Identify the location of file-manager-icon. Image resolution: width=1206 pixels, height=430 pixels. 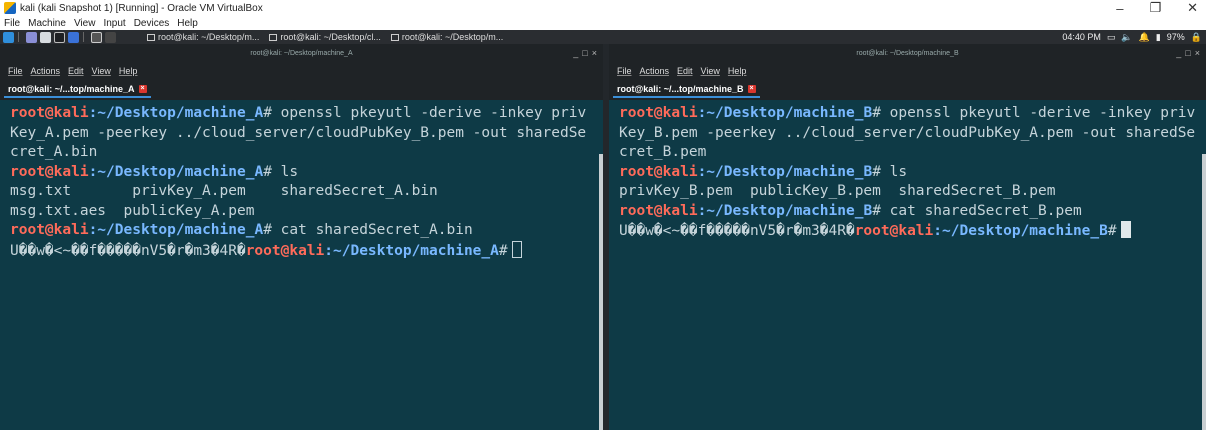
(45, 37).